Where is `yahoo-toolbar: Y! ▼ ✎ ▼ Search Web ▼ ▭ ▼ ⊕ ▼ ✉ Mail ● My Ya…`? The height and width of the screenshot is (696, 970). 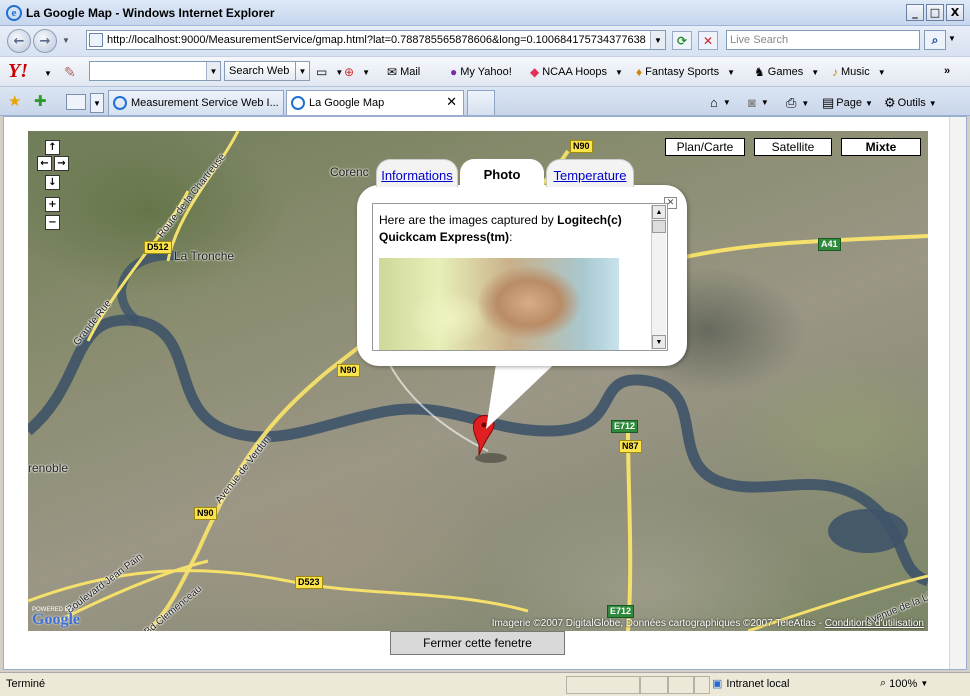
yahoo-toolbar: Y! ▼ ✎ ▼ Search Web ▼ ▭ ▼ ⊕ ▼ ✉ Mail ● My Ya… is located at coordinates (485, 71).